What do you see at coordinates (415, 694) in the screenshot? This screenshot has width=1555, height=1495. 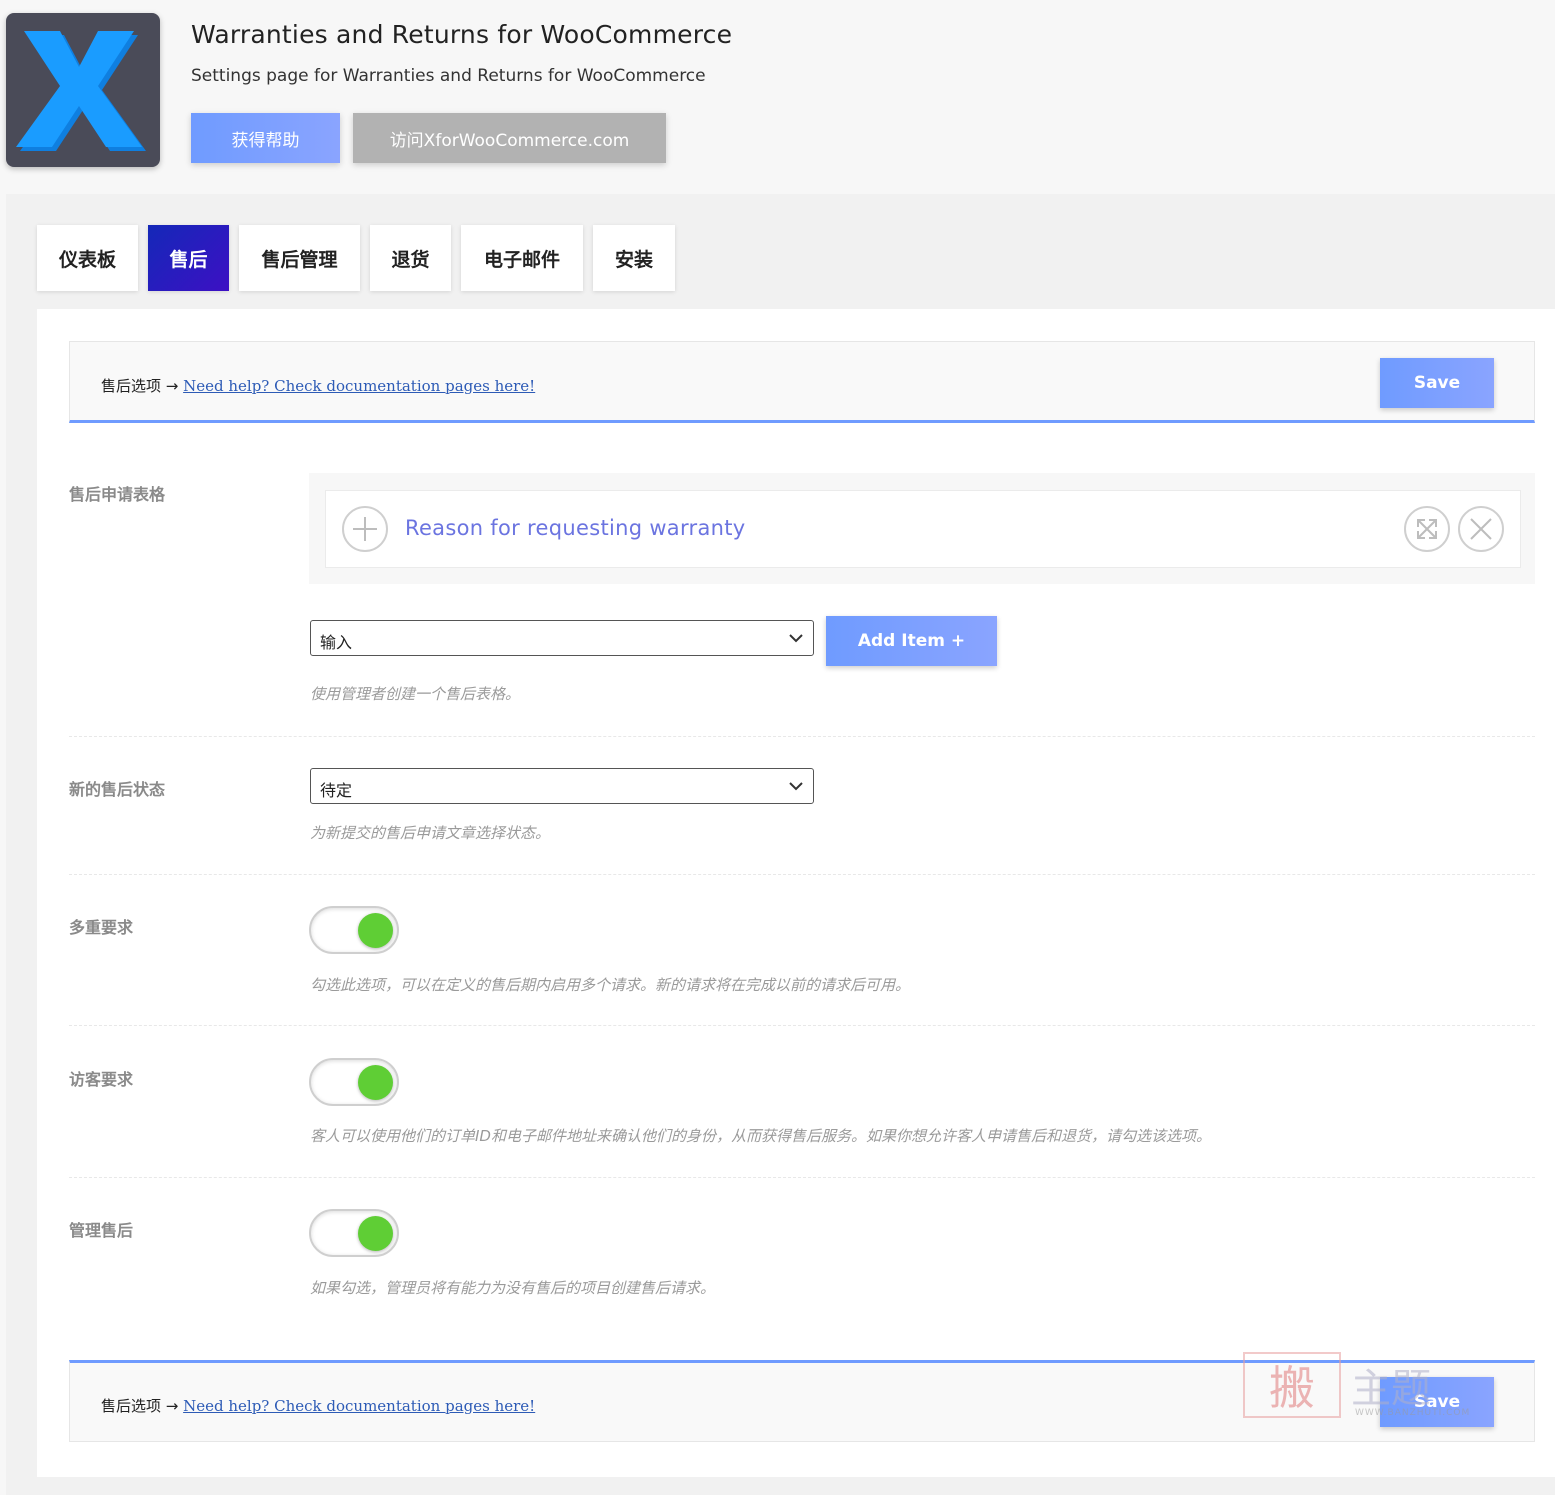 I see `field-description-form: 使用管理者创建一个售后表格。` at bounding box center [415, 694].